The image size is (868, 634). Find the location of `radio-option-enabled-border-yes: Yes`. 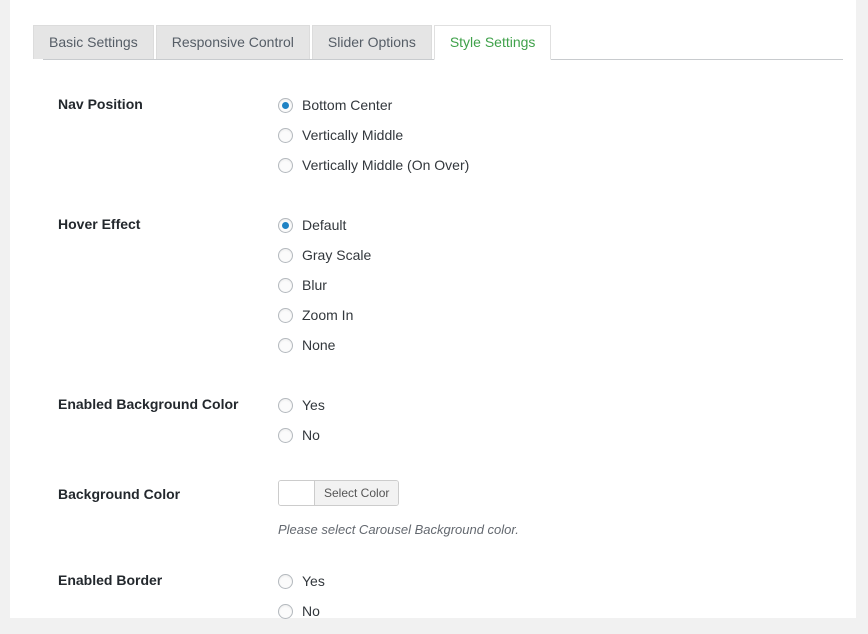

radio-option-enabled-border-yes: Yes is located at coordinates (548, 581).